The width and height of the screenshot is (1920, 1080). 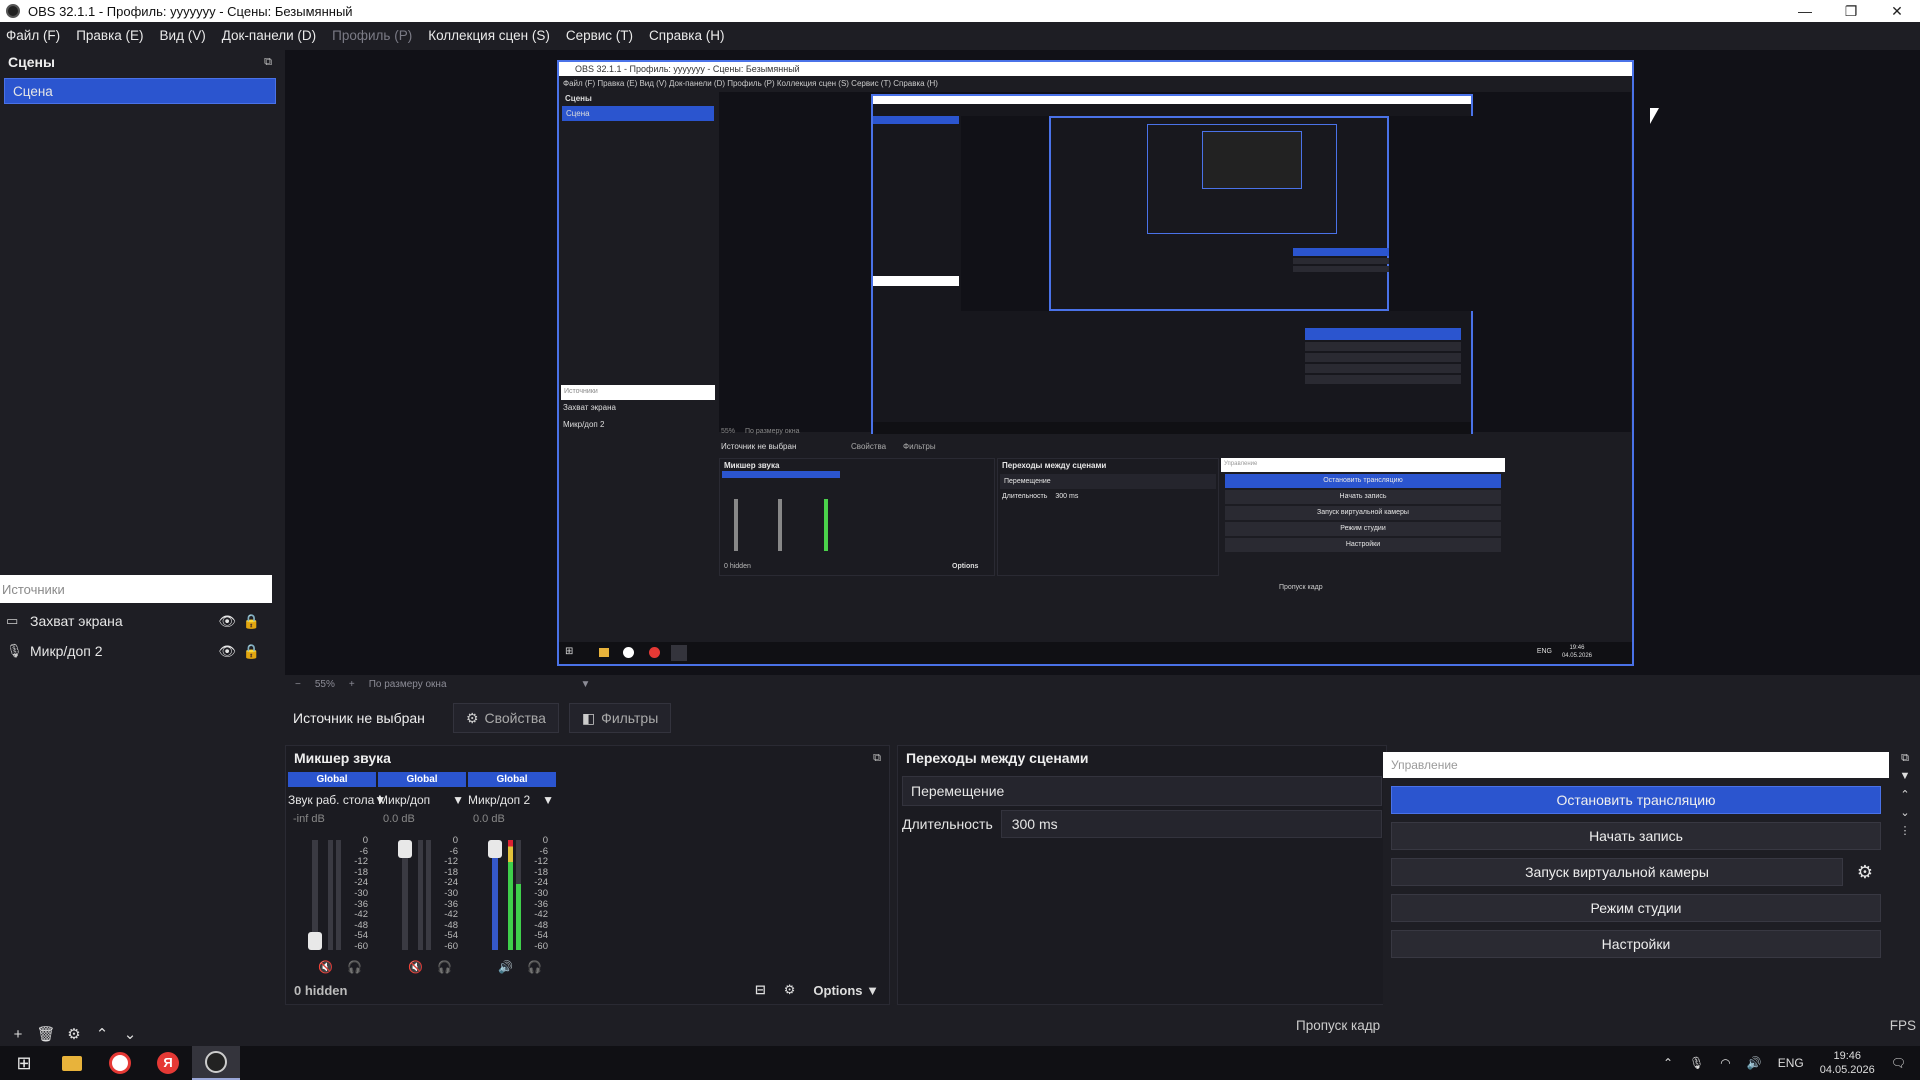 What do you see at coordinates (489, 35) in the screenshot?
I see `menu-scene-collection: Коллекция сцен (S)` at bounding box center [489, 35].